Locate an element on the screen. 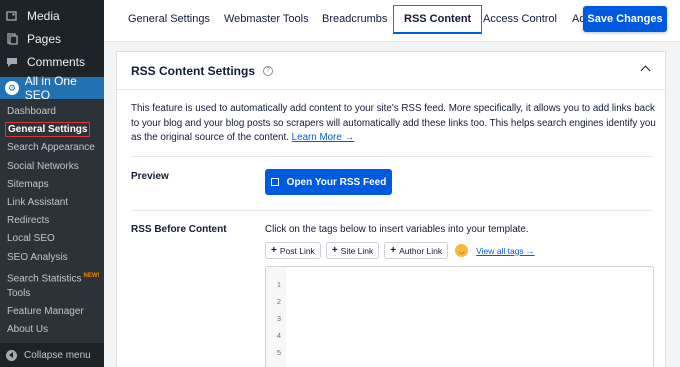 The image size is (680, 367). view-all-tags-link: View all tags → is located at coordinates (505, 251).